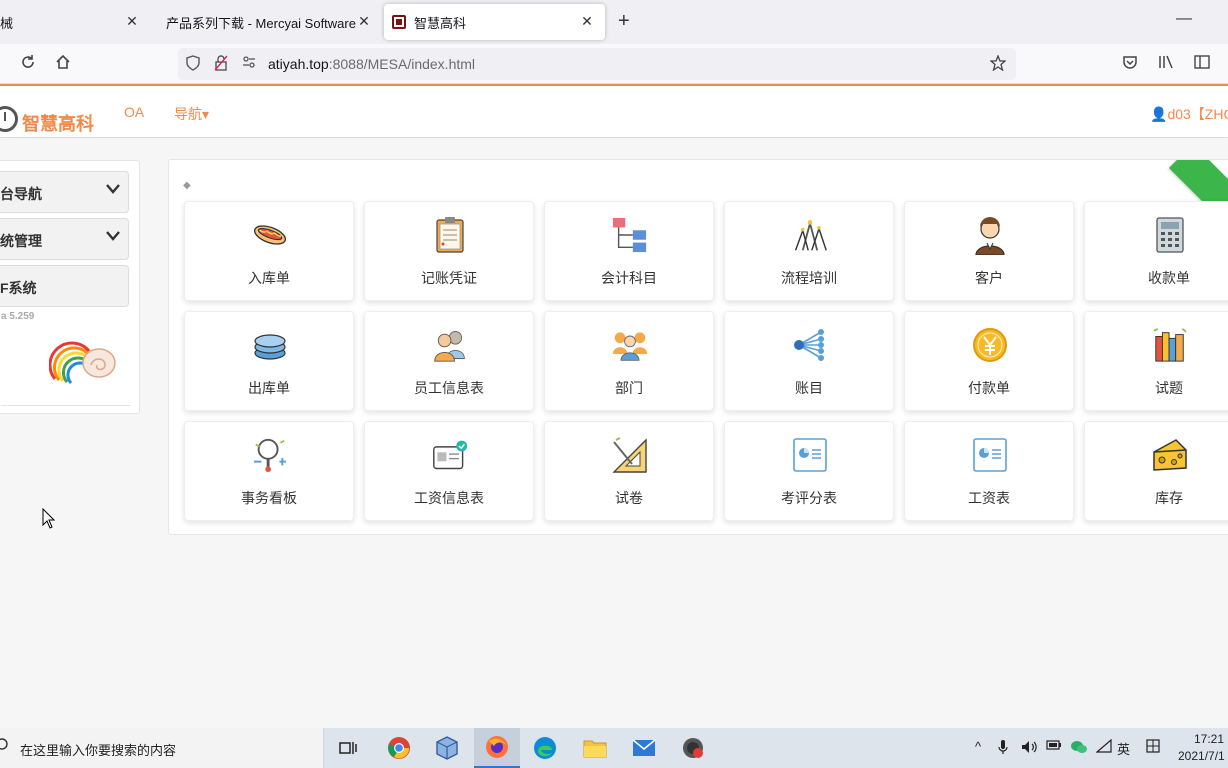  What do you see at coordinates (75, 22) in the screenshot?
I see `browser-tab: 械 ✕` at bounding box center [75, 22].